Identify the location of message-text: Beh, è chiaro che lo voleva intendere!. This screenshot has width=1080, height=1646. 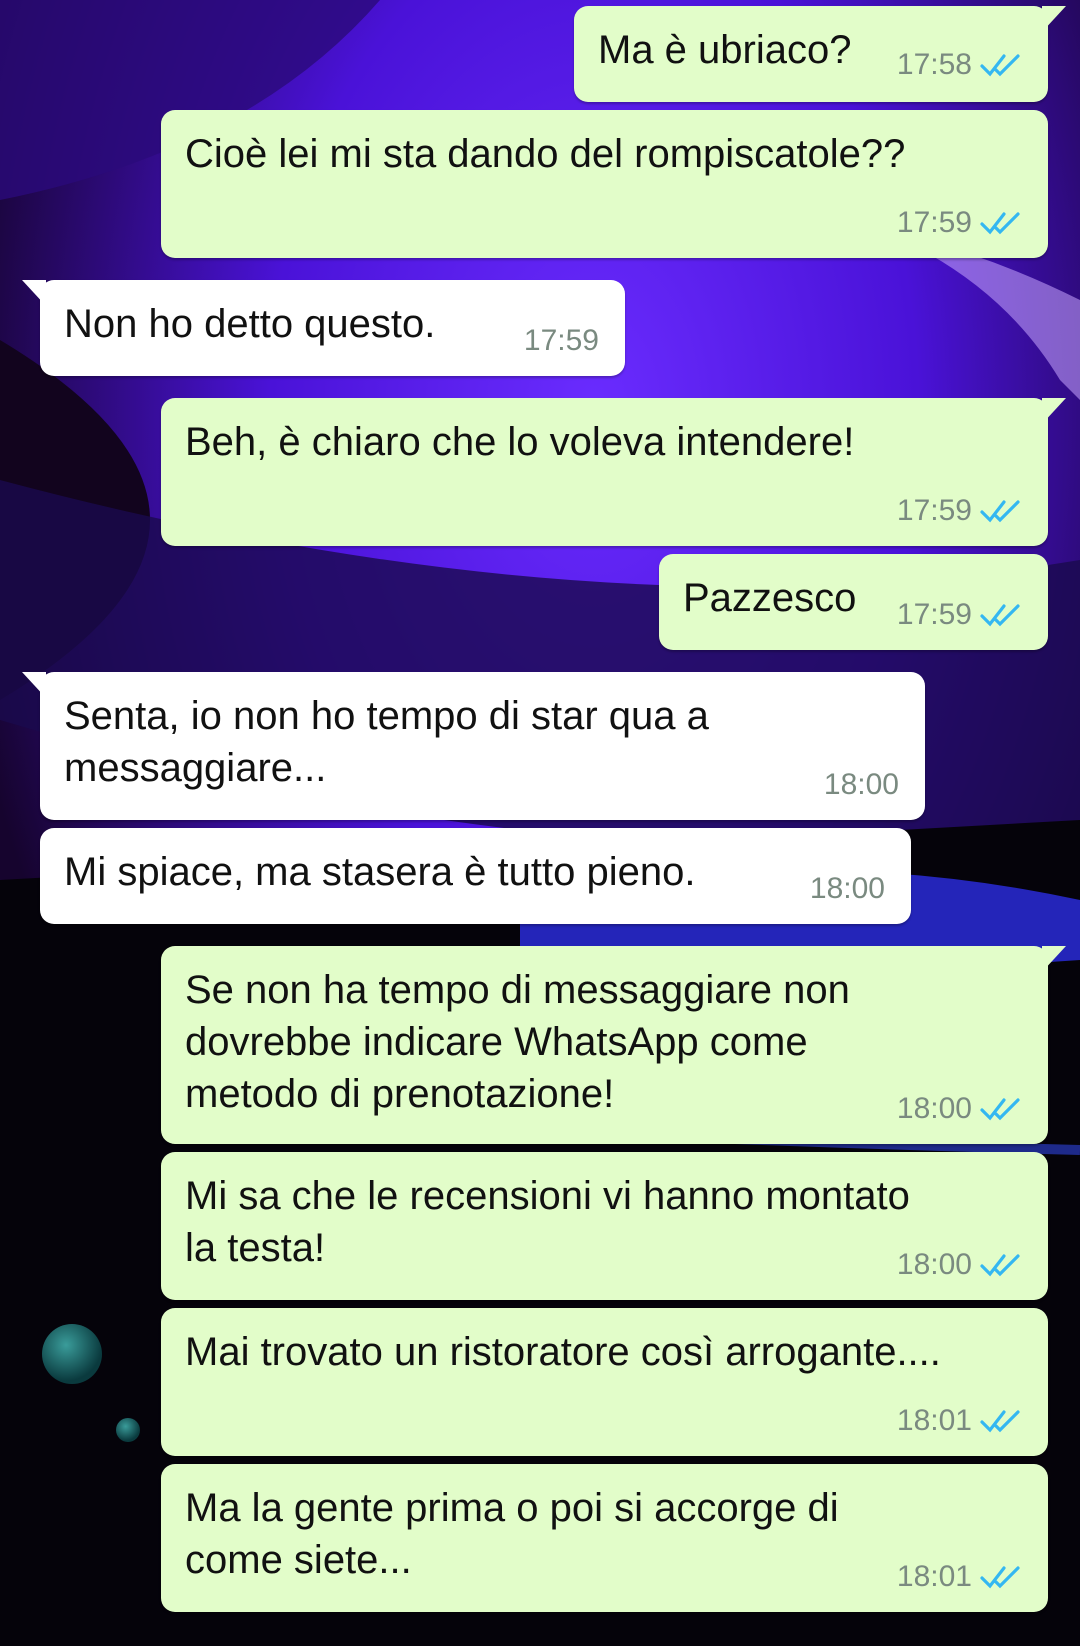
(520, 442).